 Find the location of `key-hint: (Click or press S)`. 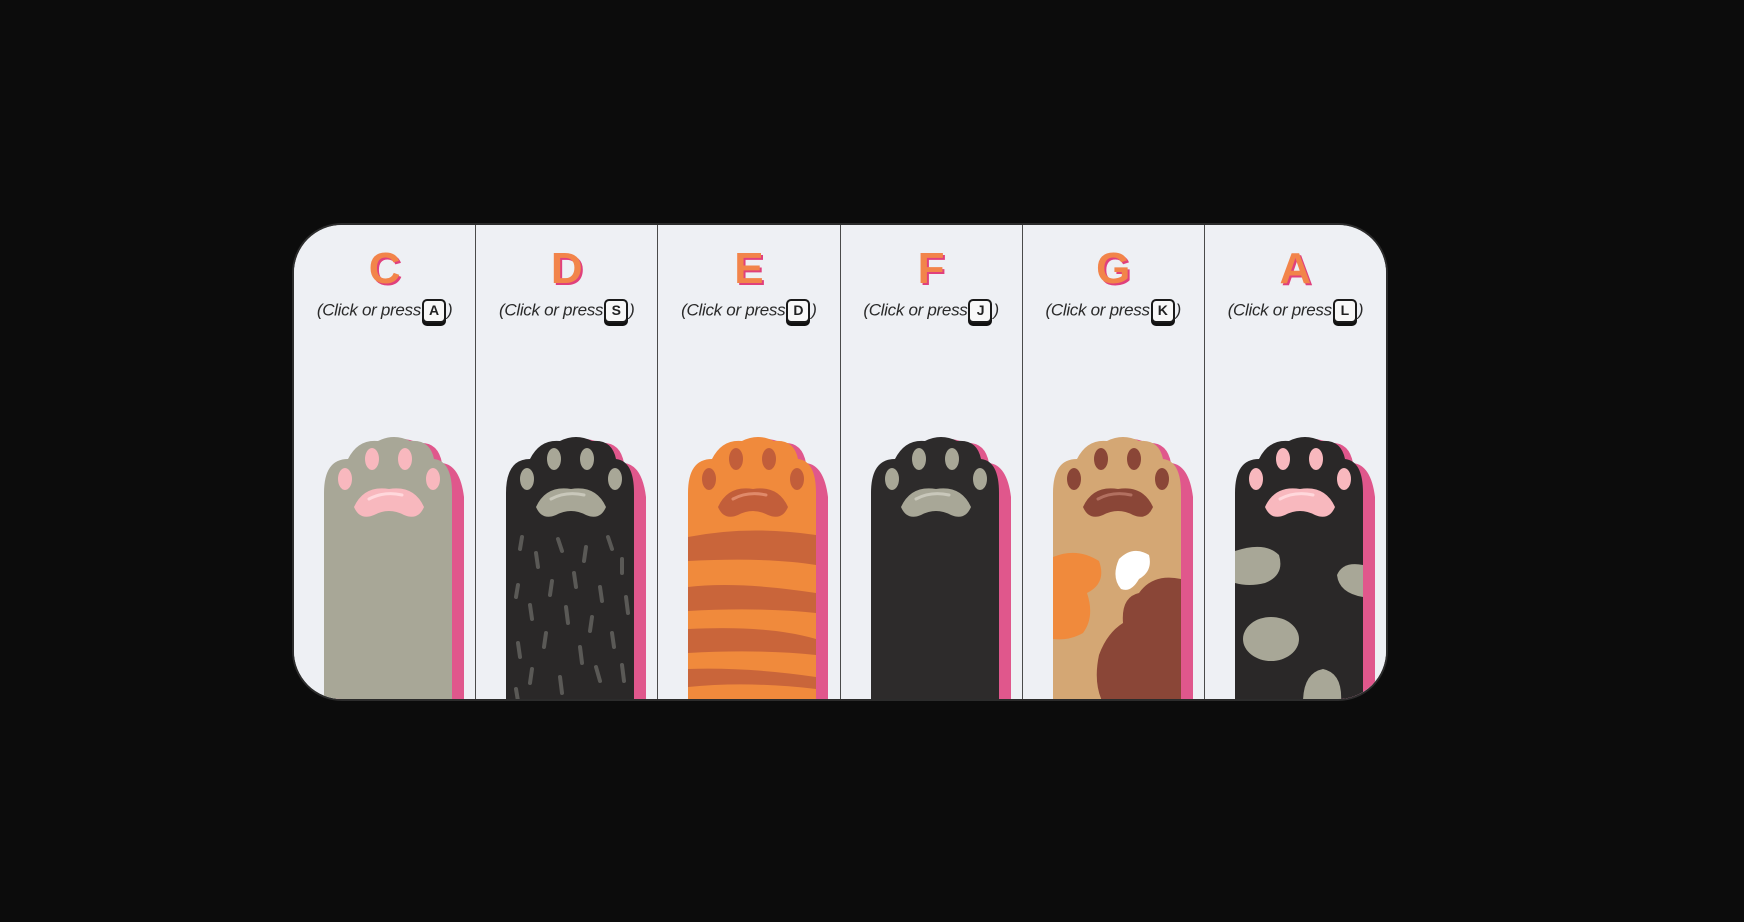

key-hint: (Click or press S) is located at coordinates (566, 311).